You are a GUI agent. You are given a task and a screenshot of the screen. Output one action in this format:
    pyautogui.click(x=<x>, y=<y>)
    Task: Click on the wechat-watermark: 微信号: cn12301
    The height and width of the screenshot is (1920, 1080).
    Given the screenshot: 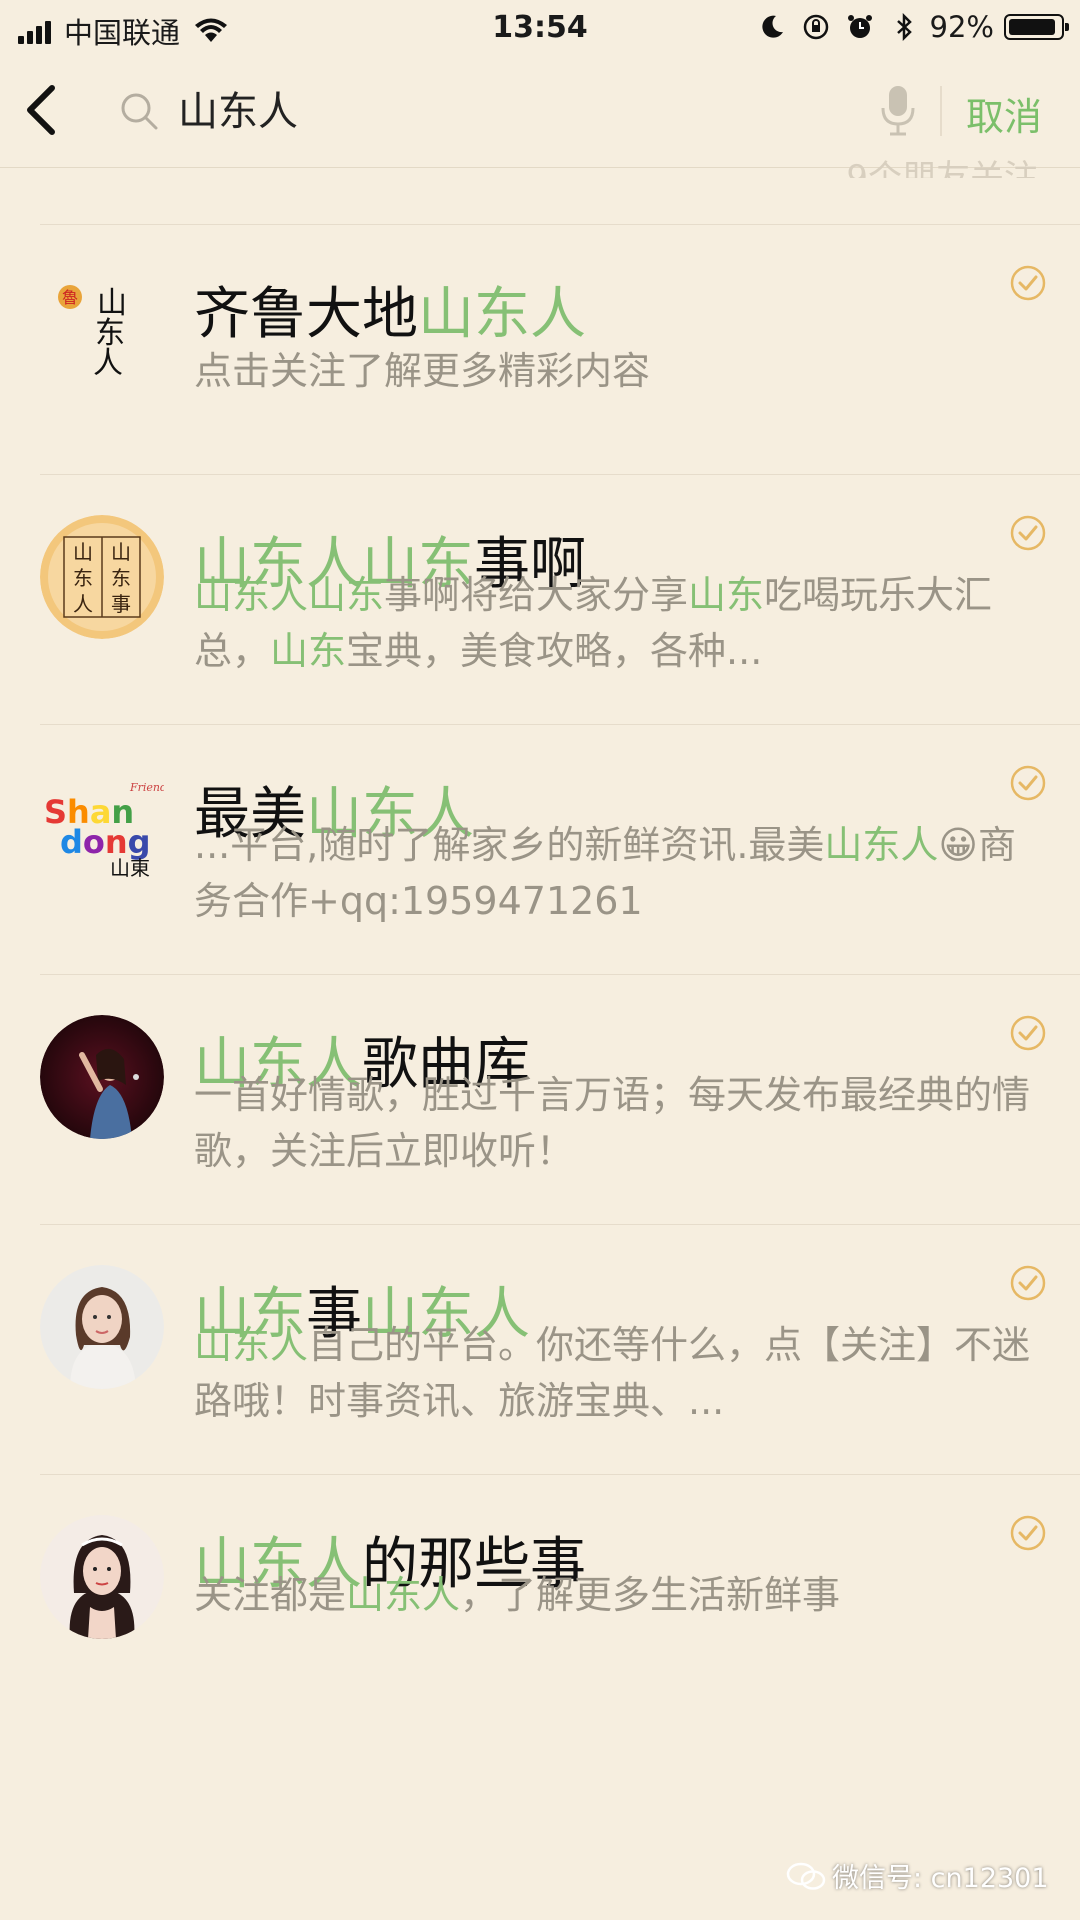 What is the action you would take?
    pyautogui.click(x=917, y=1875)
    